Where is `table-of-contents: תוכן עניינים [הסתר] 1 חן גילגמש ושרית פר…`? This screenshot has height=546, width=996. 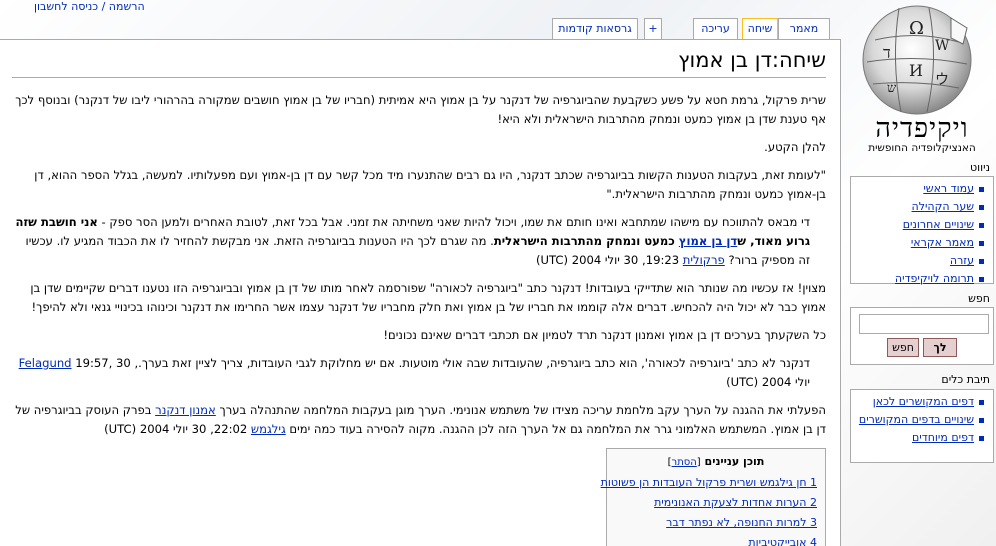
table-of-contents: תוכן עניינים [הסתר] 1 חן גילגמש ושרית פר… is located at coordinates (713, 497).